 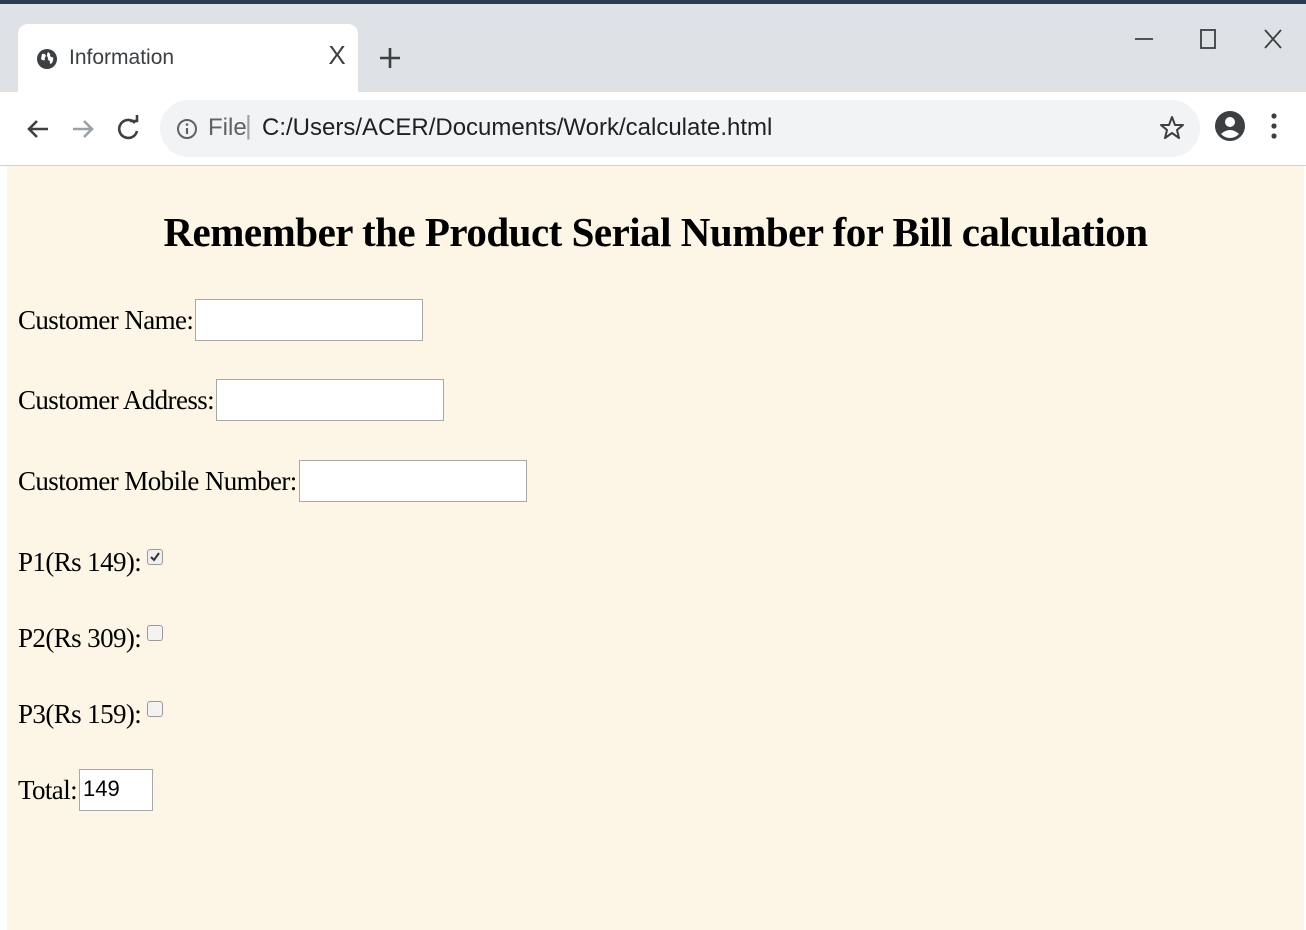 What do you see at coordinates (122, 57) in the screenshot?
I see `tab-title: Information` at bounding box center [122, 57].